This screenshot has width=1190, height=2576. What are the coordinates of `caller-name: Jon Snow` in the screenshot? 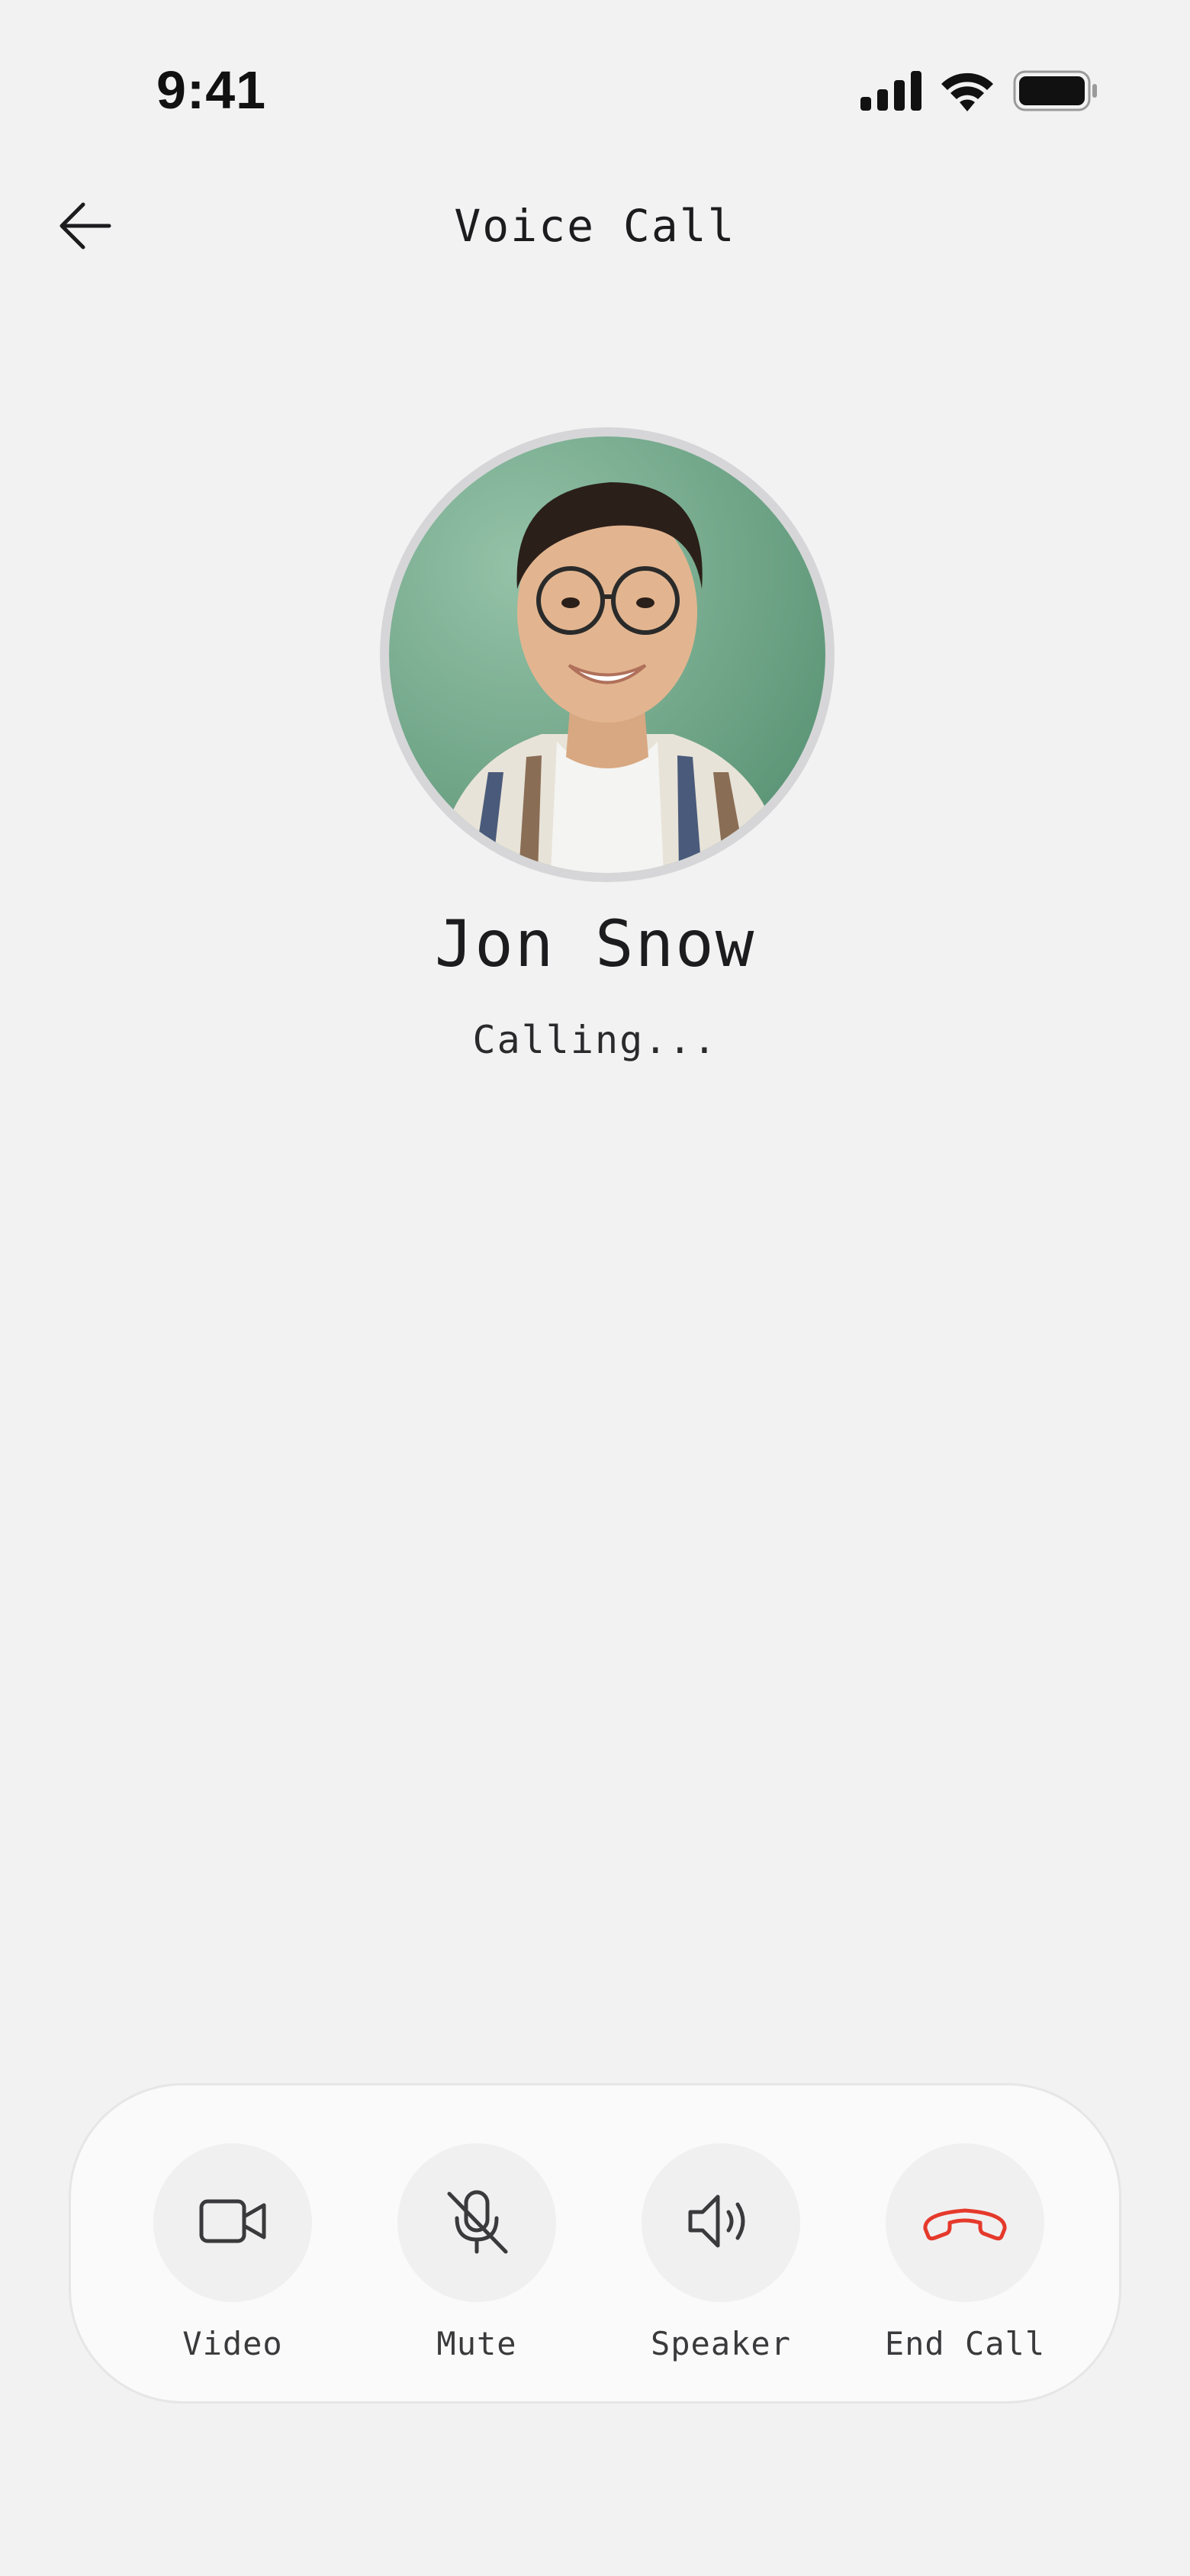 It's located at (595, 943).